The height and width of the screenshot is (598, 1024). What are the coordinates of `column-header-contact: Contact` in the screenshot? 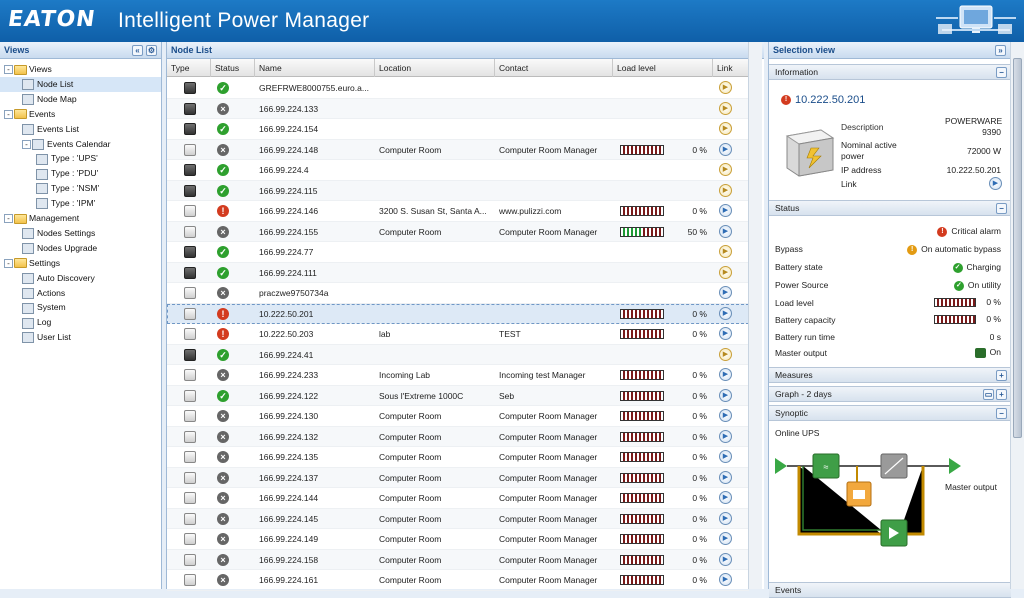 It's located at (554, 68).